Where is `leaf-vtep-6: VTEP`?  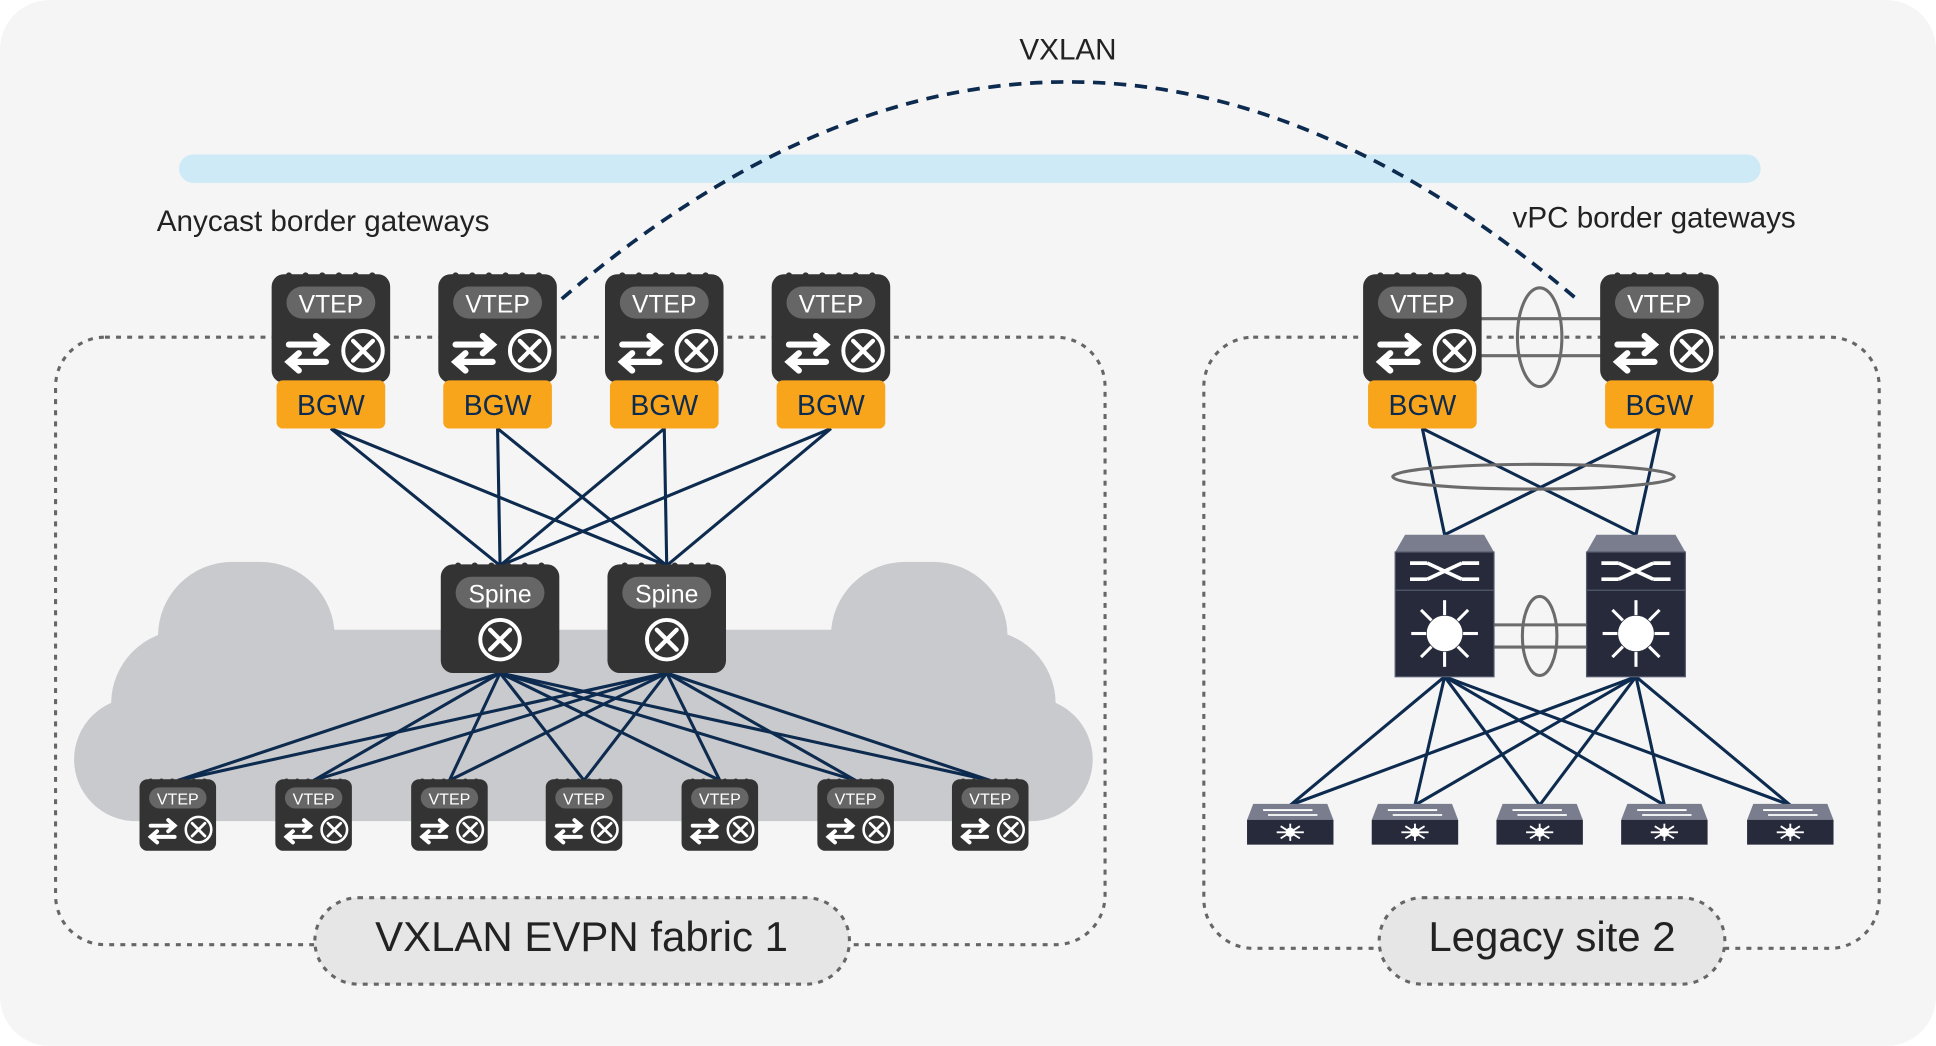 leaf-vtep-6: VTEP is located at coordinates (855, 814).